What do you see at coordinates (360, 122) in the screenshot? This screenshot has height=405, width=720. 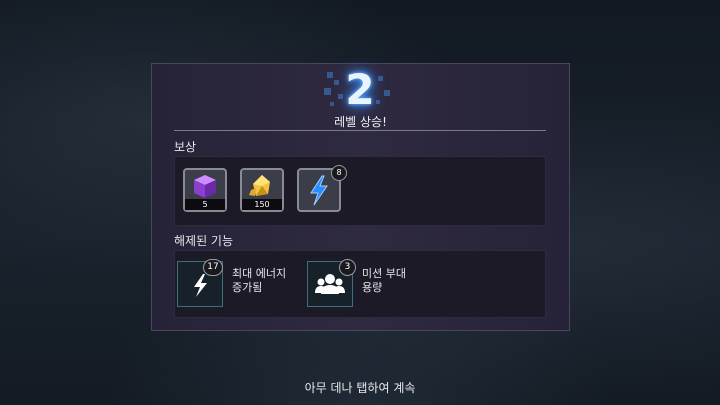 I see `level-up-title: 레벨 상승!` at bounding box center [360, 122].